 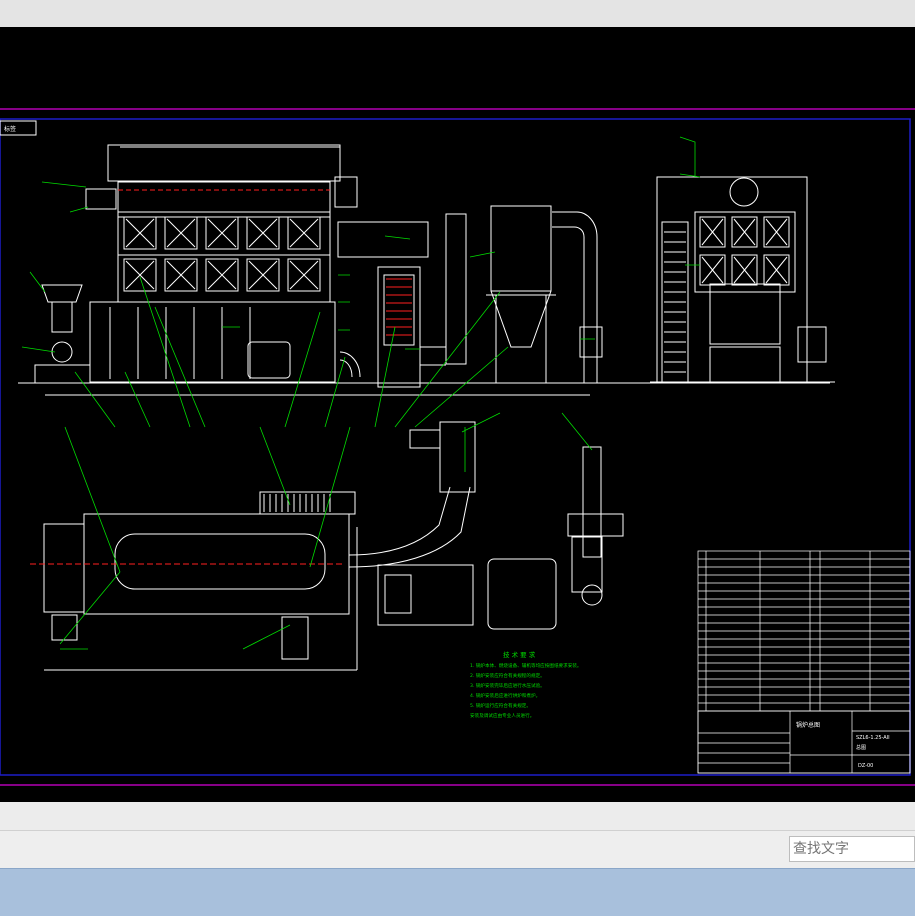 What do you see at coordinates (457, 816) in the screenshot?
I see `horizontal-scroll-area` at bounding box center [457, 816].